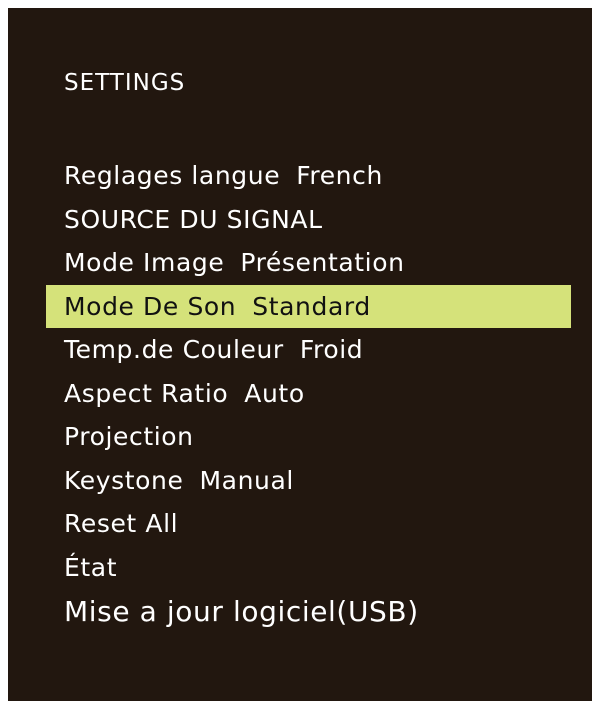 The width and height of the screenshot is (600, 709). I want to click on menu-item-label: Reglages langue, so click(172, 175).